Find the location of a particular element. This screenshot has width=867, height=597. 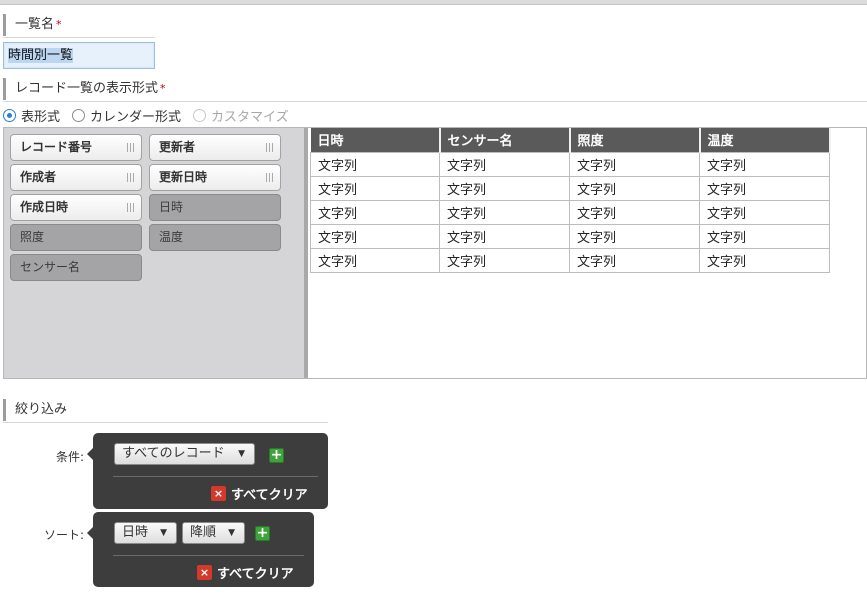

filter-section-label: 絞り込み is located at coordinates (35, 410).